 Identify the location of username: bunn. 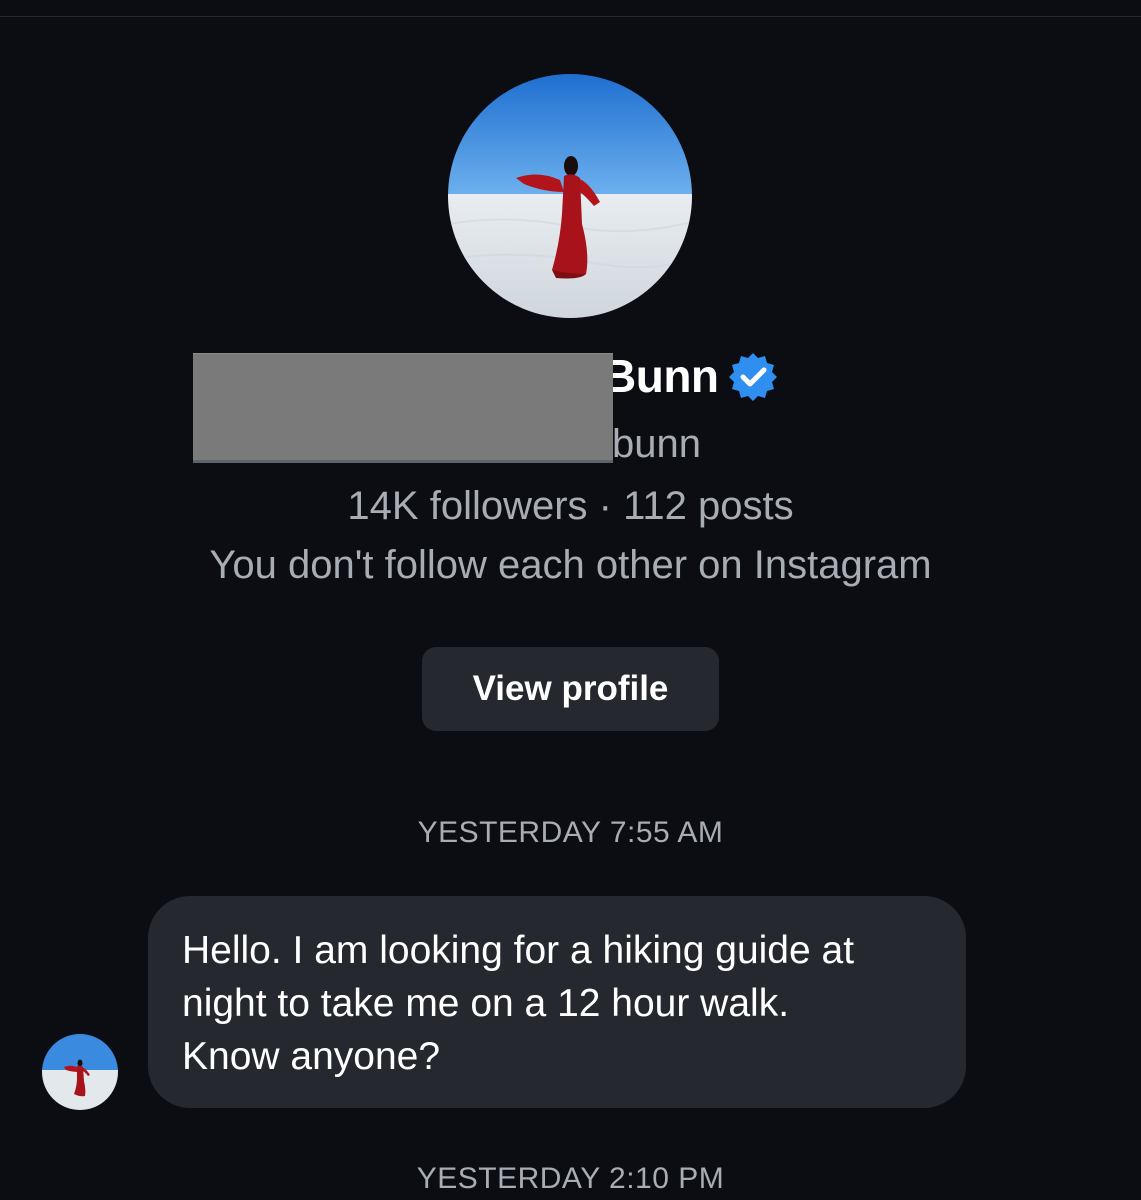
(656, 444).